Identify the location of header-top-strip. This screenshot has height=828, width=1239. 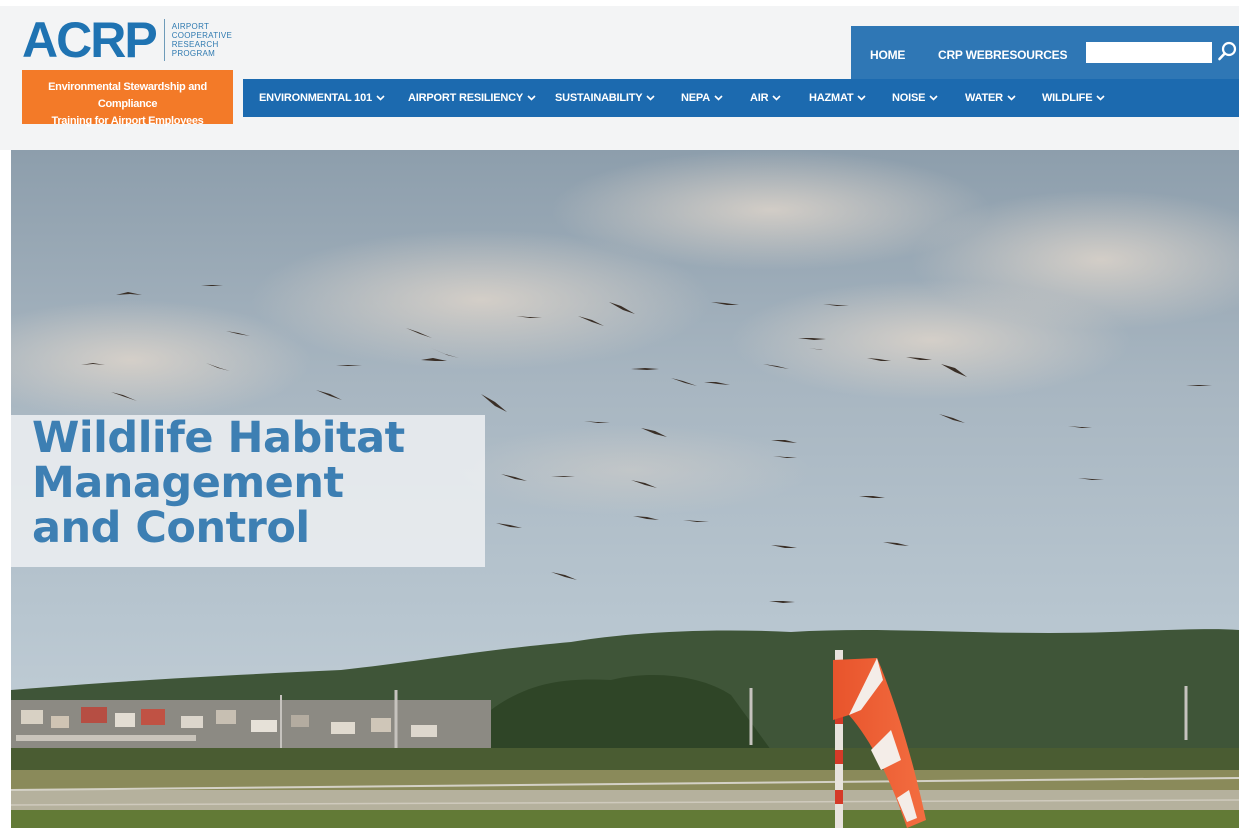
(619, 3).